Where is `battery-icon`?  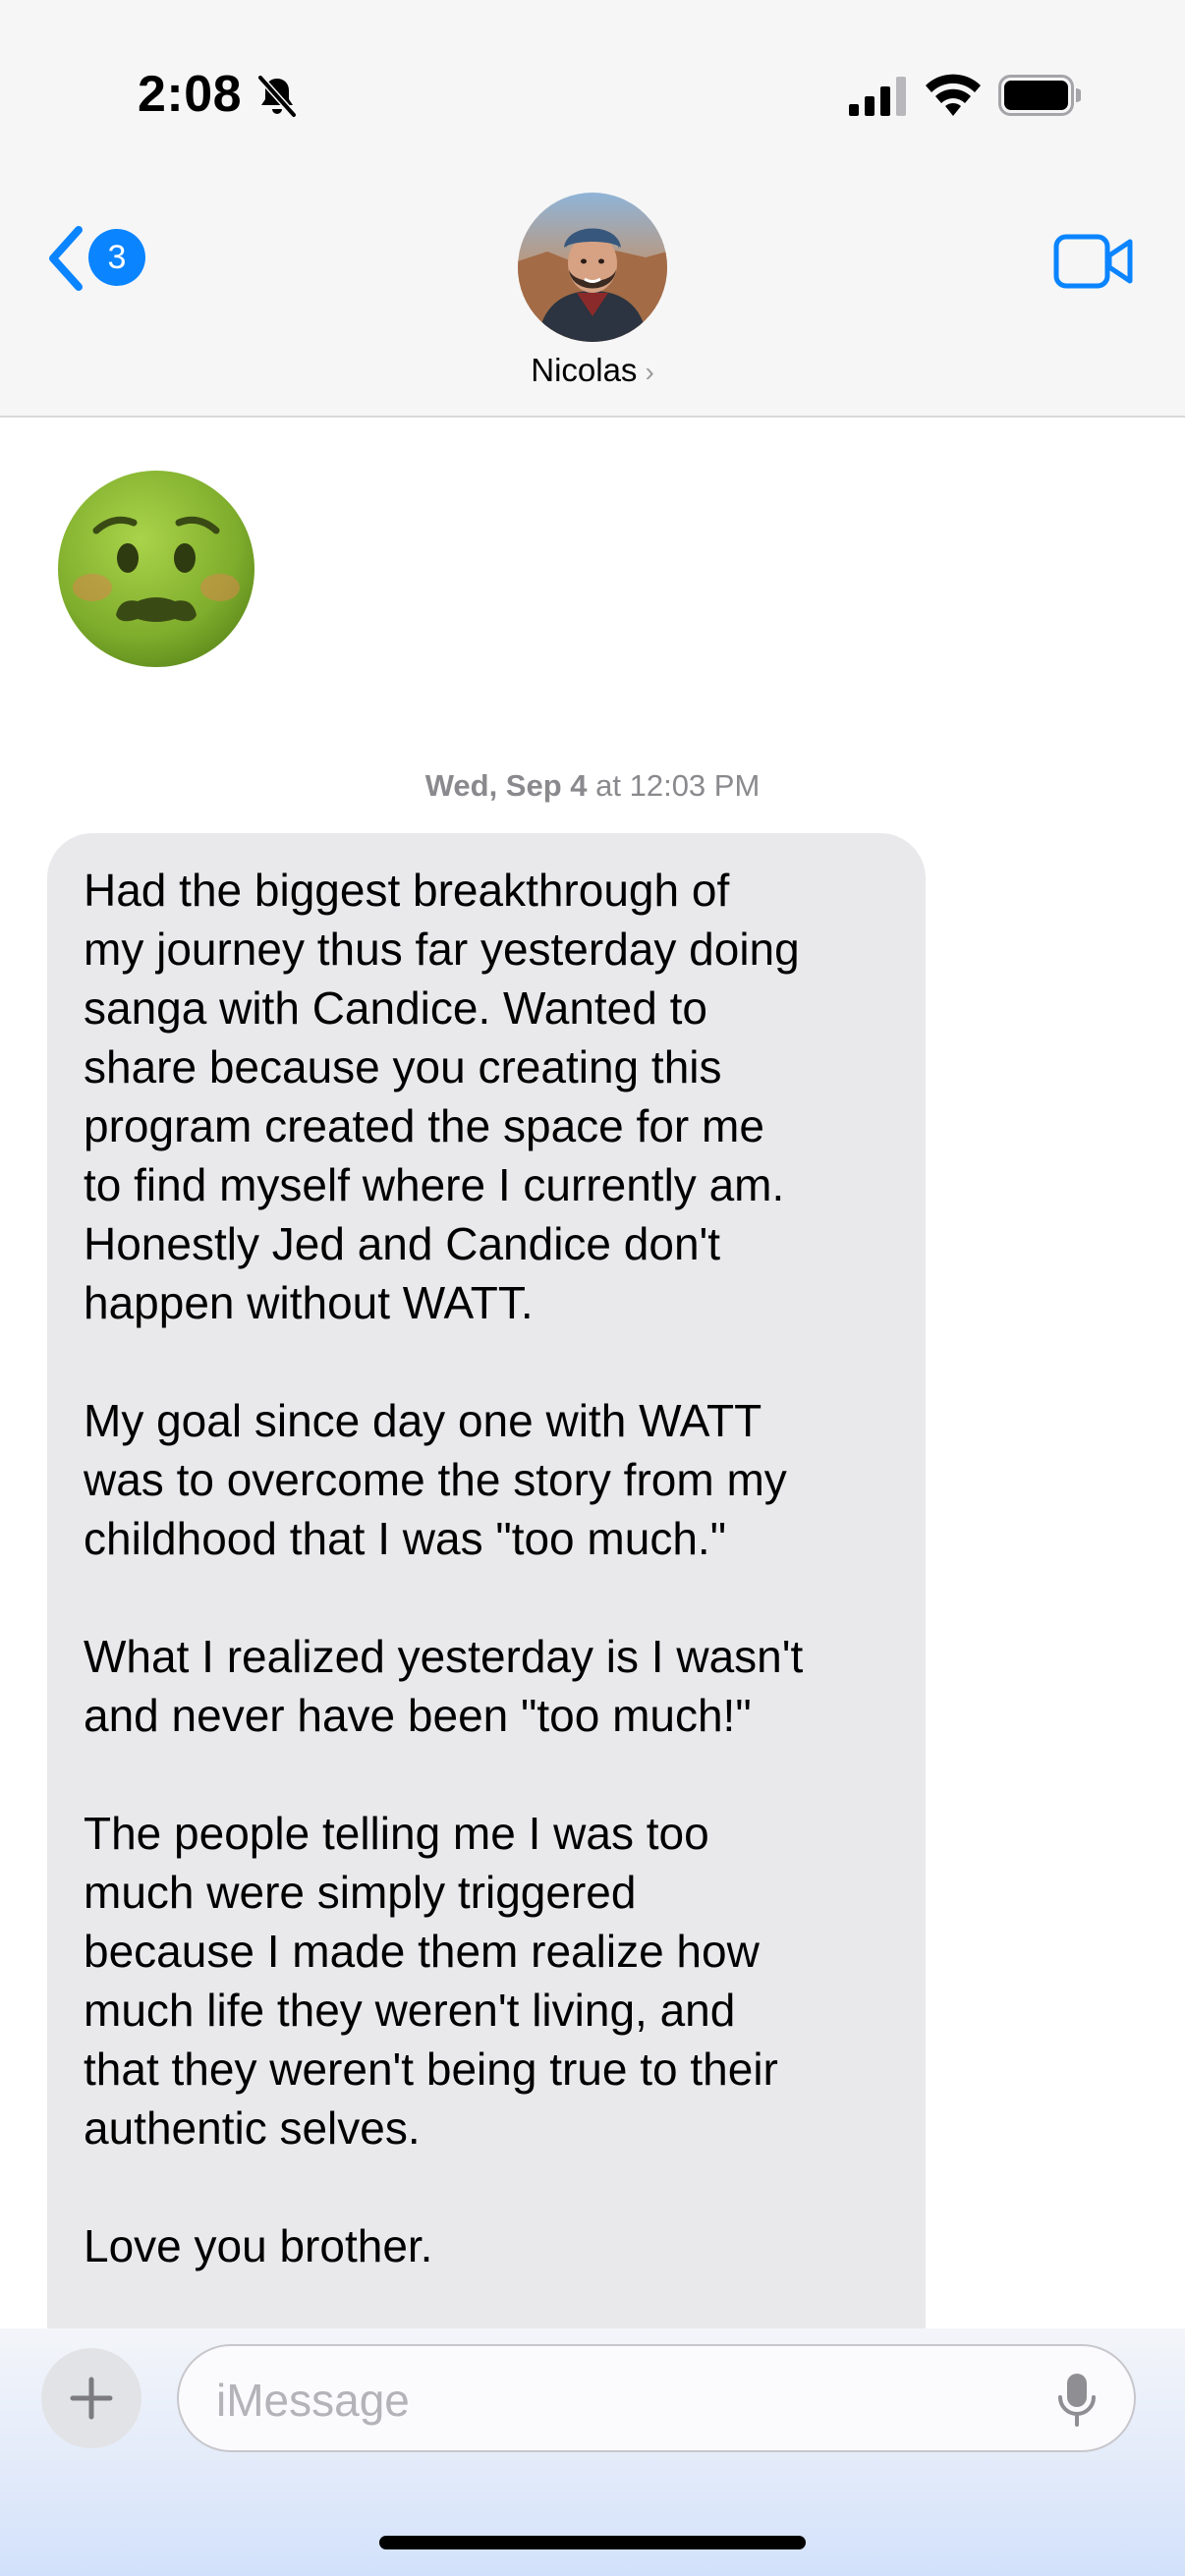
battery-icon is located at coordinates (1040, 95).